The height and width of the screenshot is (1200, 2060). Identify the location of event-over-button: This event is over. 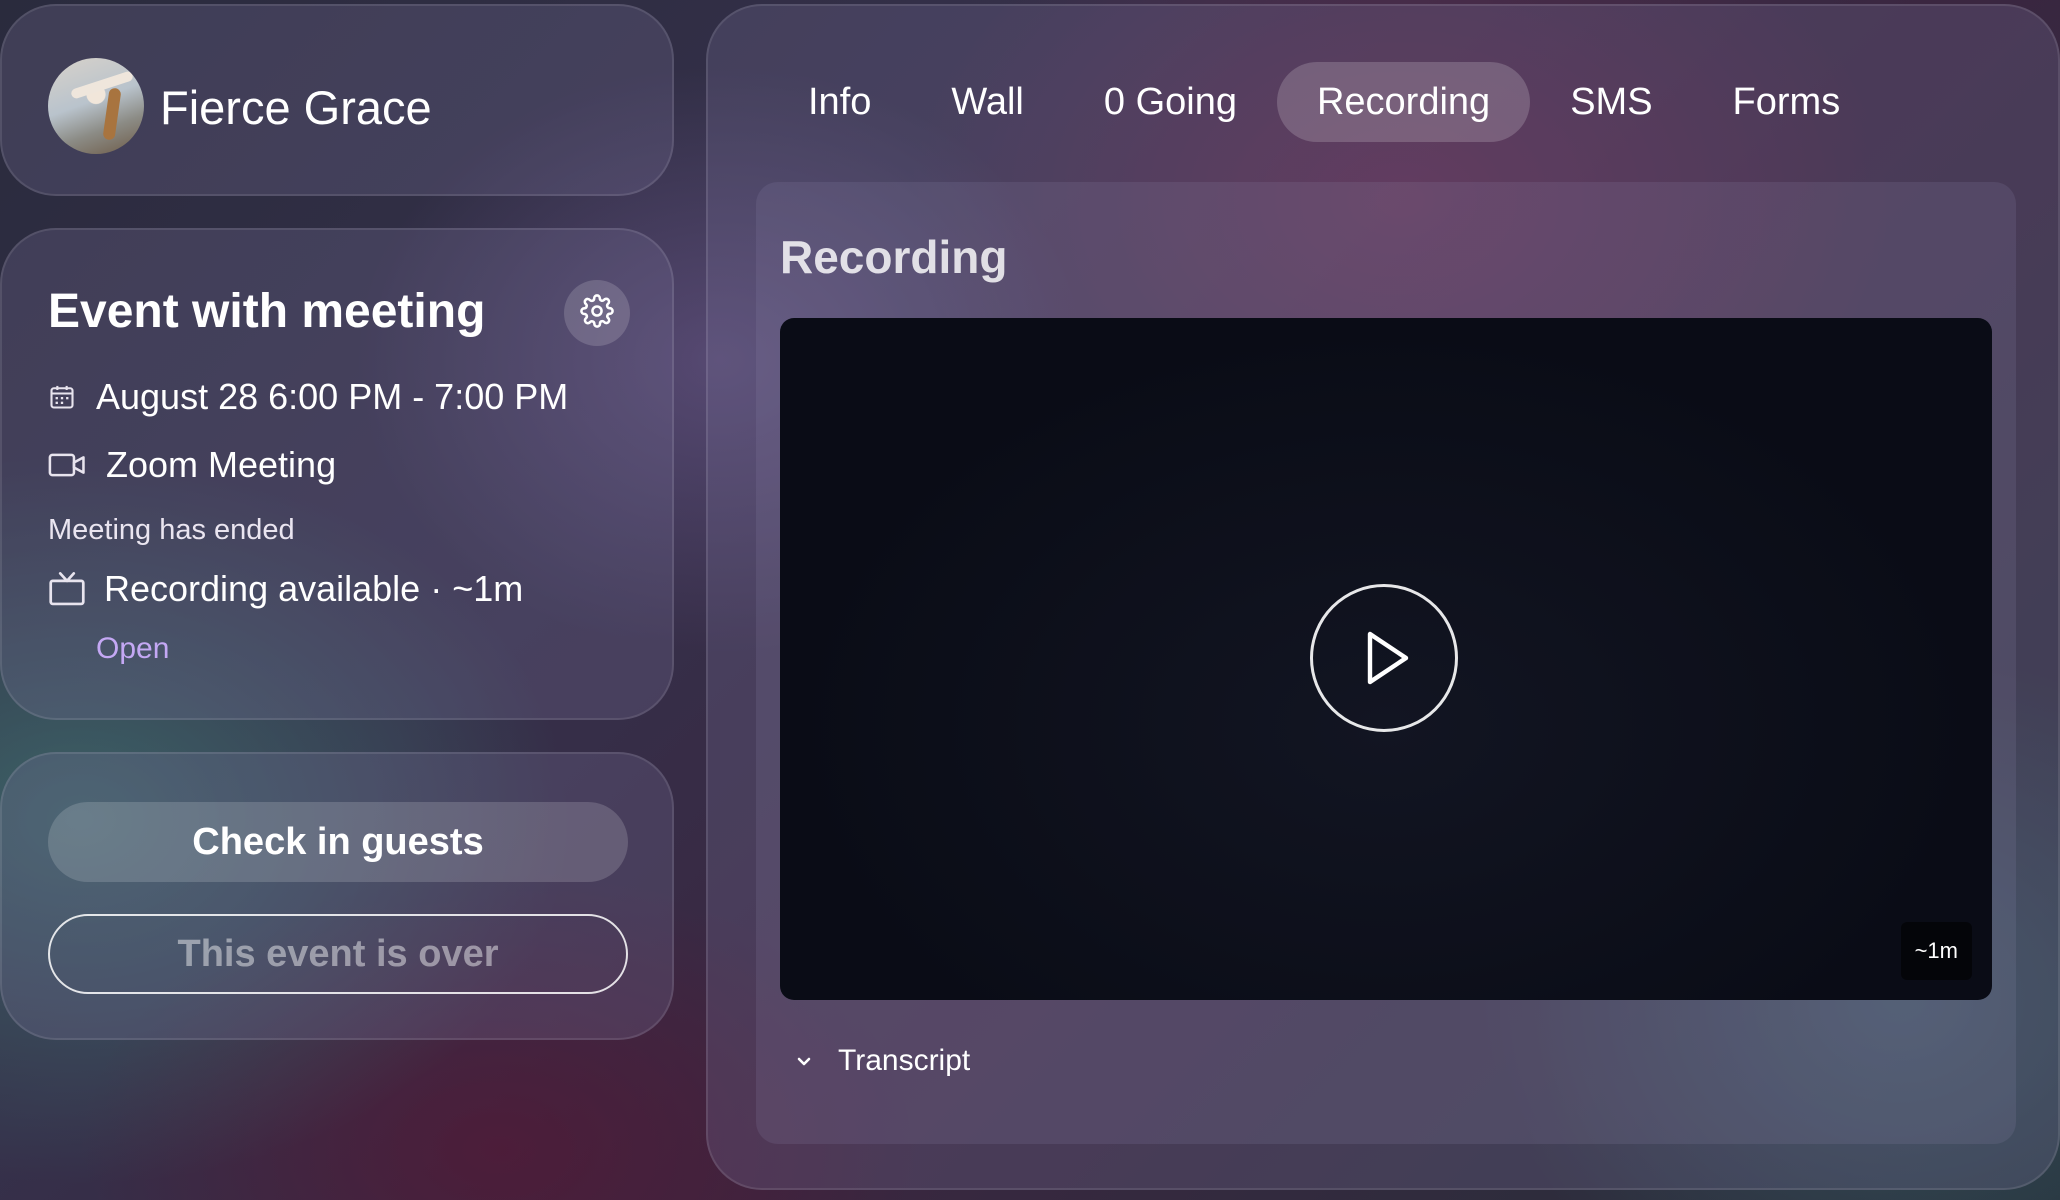
(338, 954).